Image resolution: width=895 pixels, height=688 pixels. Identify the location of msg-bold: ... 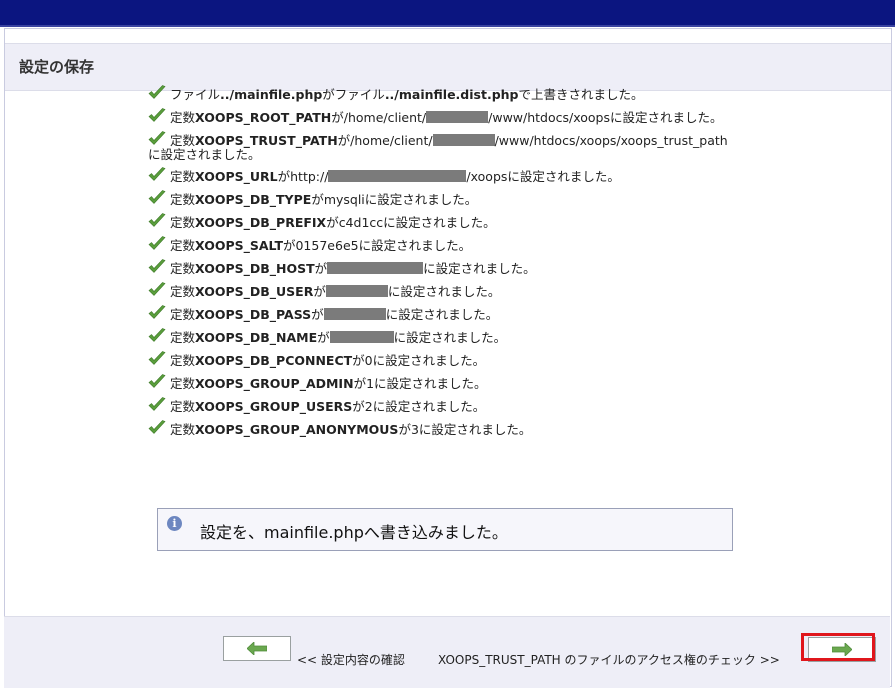
(225, 94).